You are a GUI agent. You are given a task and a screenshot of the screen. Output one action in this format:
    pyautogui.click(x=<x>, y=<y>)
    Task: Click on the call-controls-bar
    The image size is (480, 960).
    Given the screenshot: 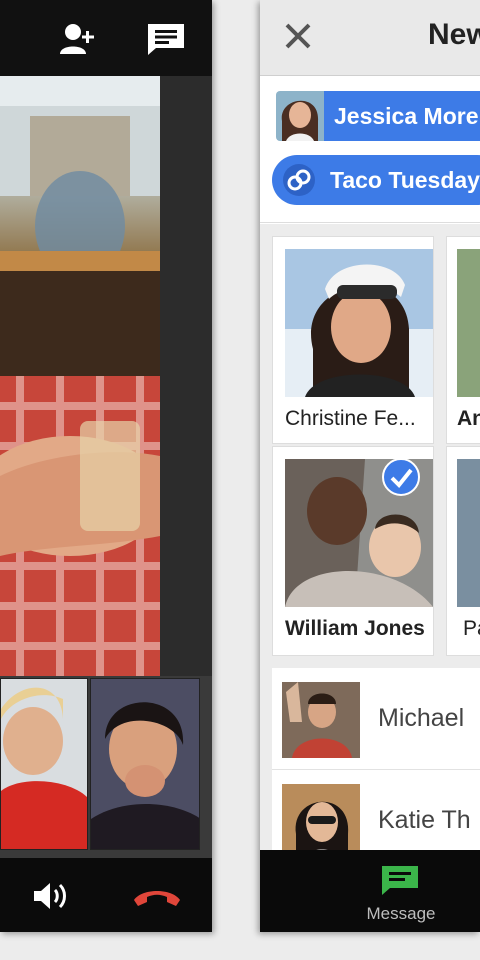 What is the action you would take?
    pyautogui.click(x=106, y=895)
    